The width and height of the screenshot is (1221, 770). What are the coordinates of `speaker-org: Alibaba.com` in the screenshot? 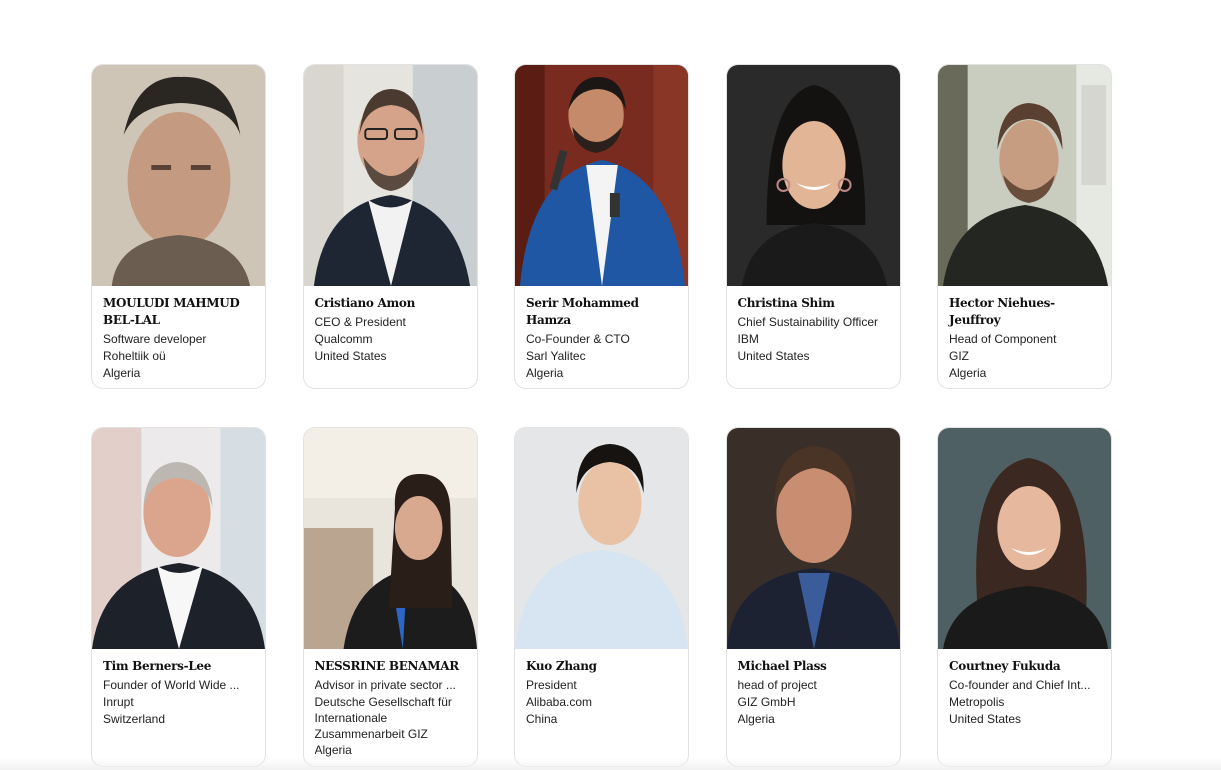 It's located at (559, 702).